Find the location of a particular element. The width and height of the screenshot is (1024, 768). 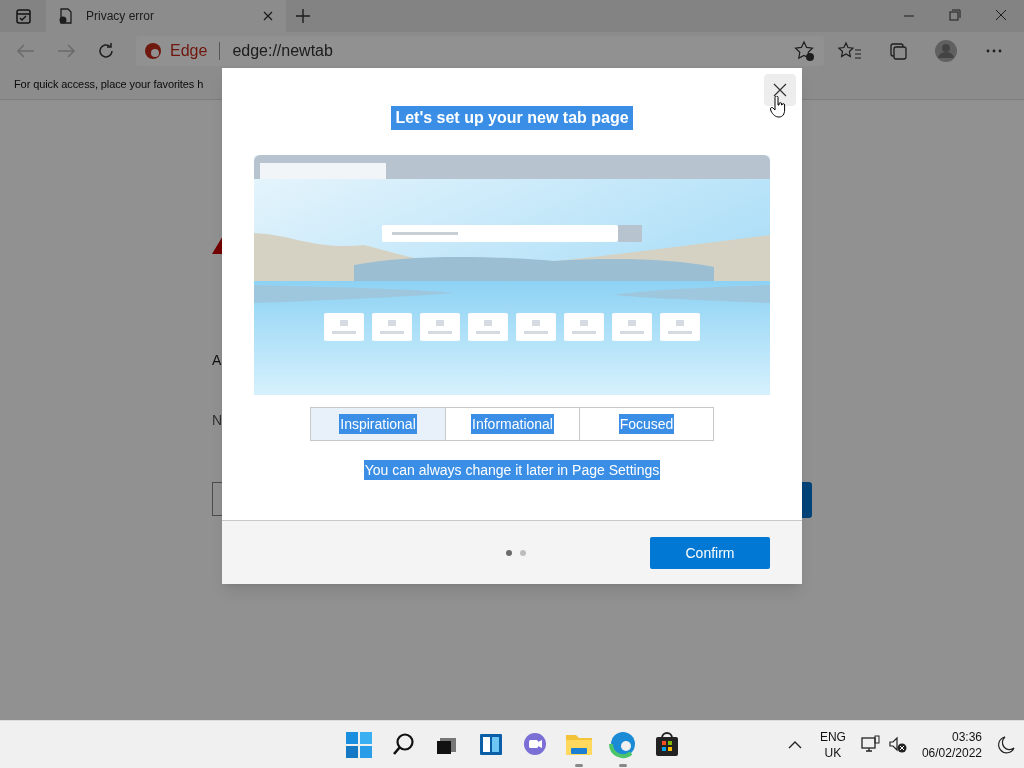

hint-text: You can always change it later in Page Settings is located at coordinates (512, 470).